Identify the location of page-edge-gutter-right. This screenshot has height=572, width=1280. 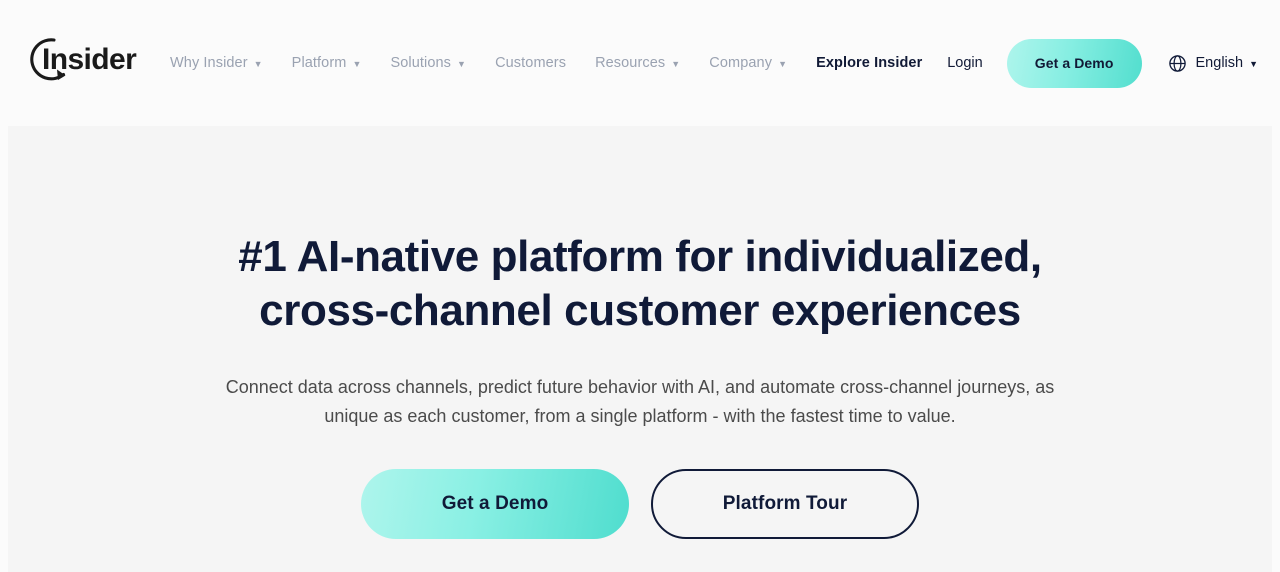
(1276, 349).